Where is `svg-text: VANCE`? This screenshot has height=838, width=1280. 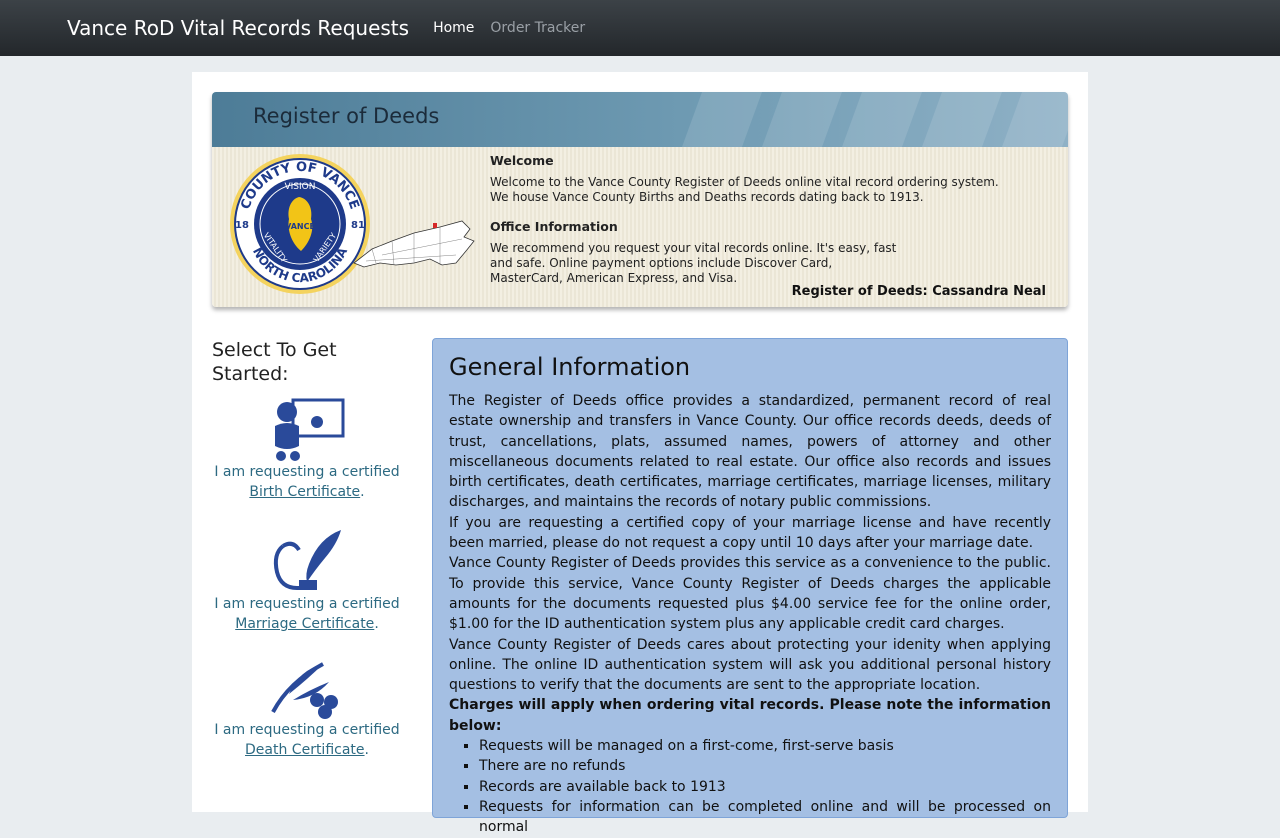 svg-text: VANCE is located at coordinates (300, 226).